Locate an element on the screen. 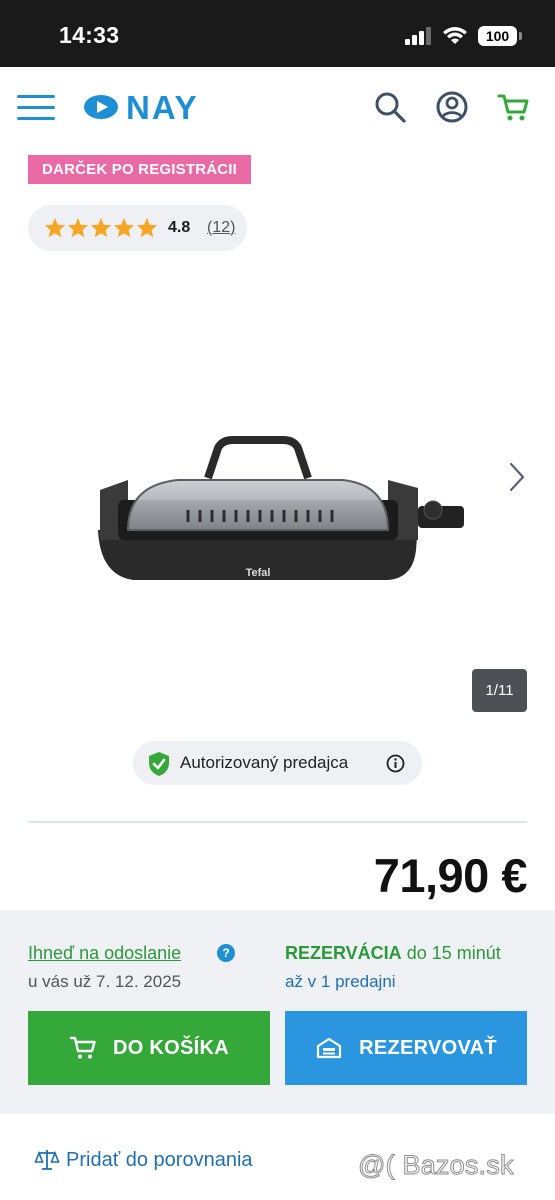 The height and width of the screenshot is (1200, 555). reserve-button: REZERVOVAŤ is located at coordinates (406, 1048).